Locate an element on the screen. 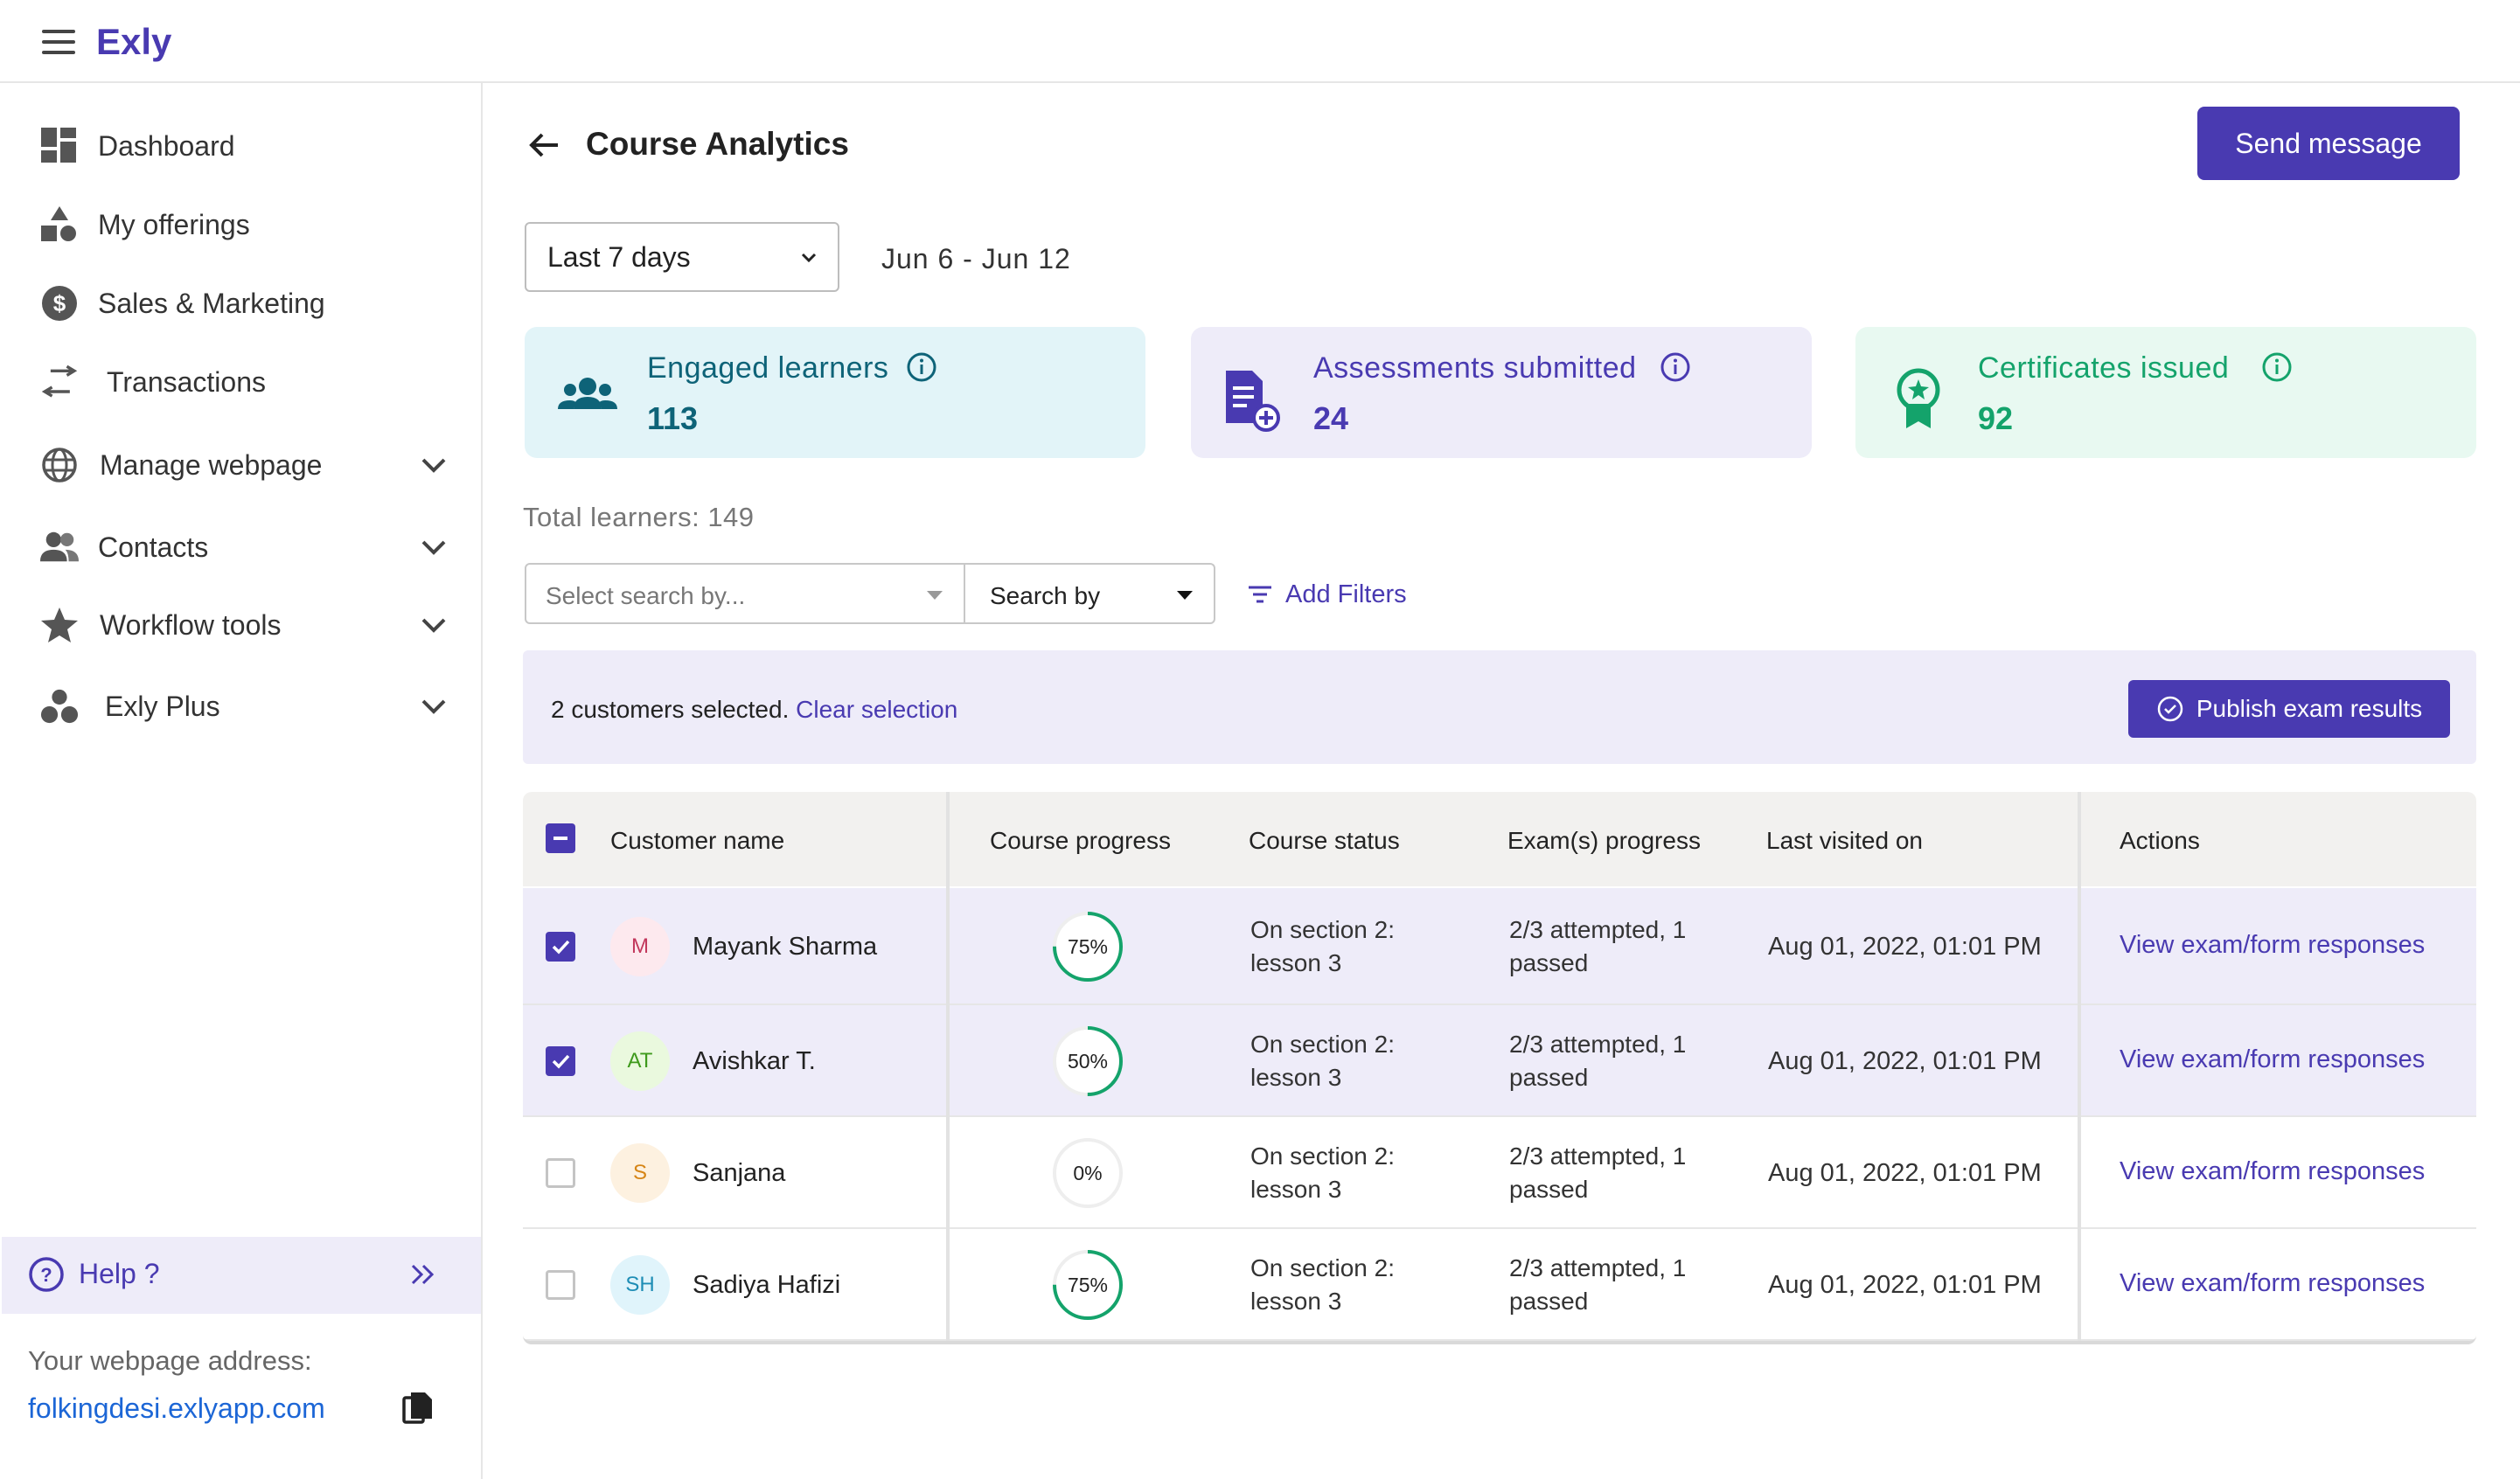 The width and height of the screenshot is (2520, 1479). app-logo: Exly is located at coordinates (133, 42).